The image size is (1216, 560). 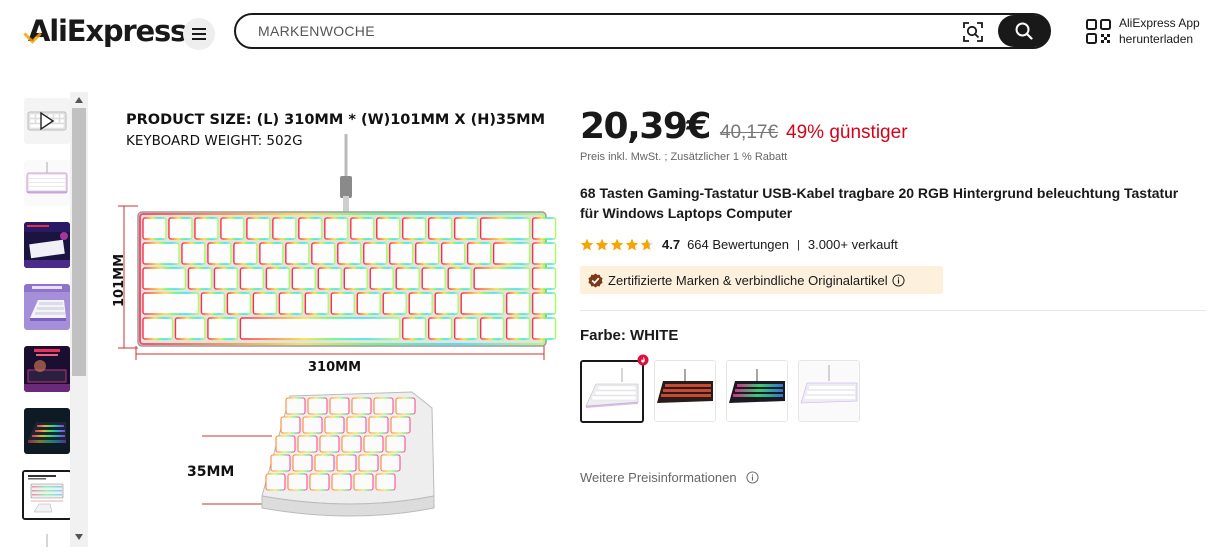 I want to click on scrollbar-thumb, so click(x=79, y=242).